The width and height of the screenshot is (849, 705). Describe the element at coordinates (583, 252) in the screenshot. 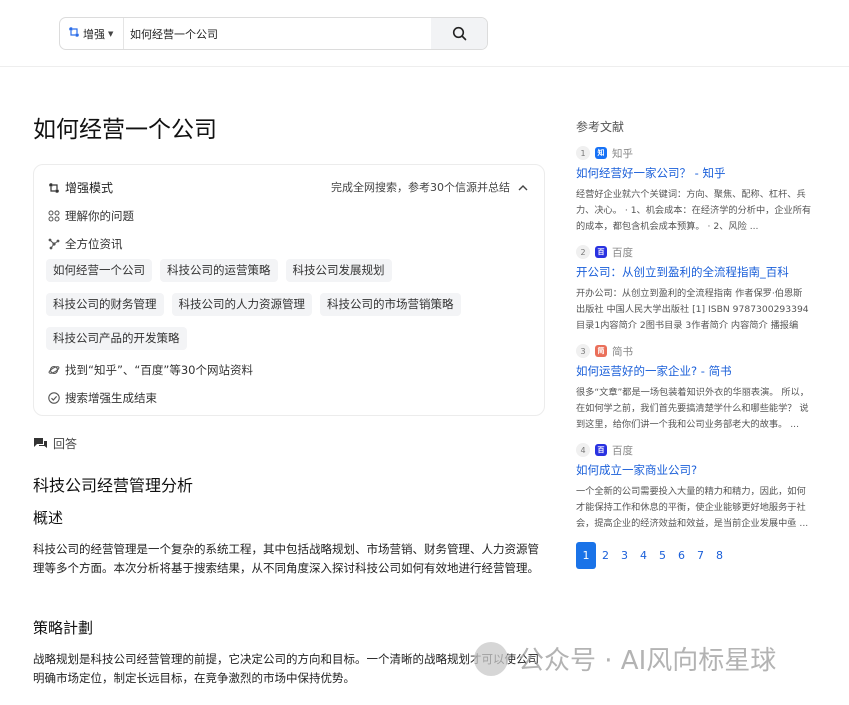

I see `reference-number: 2` at that location.